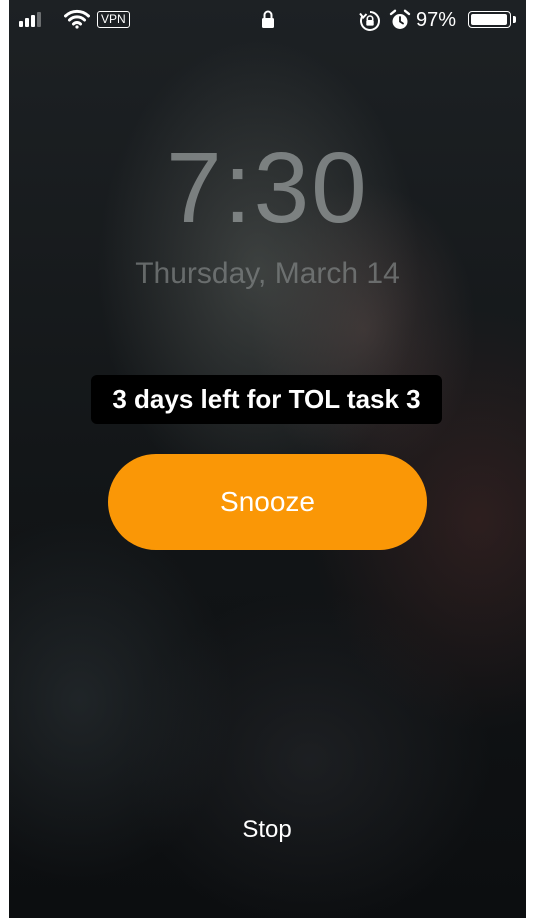 The width and height of the screenshot is (534, 918). What do you see at coordinates (267, 830) in the screenshot?
I see `stop-button: Stop` at bounding box center [267, 830].